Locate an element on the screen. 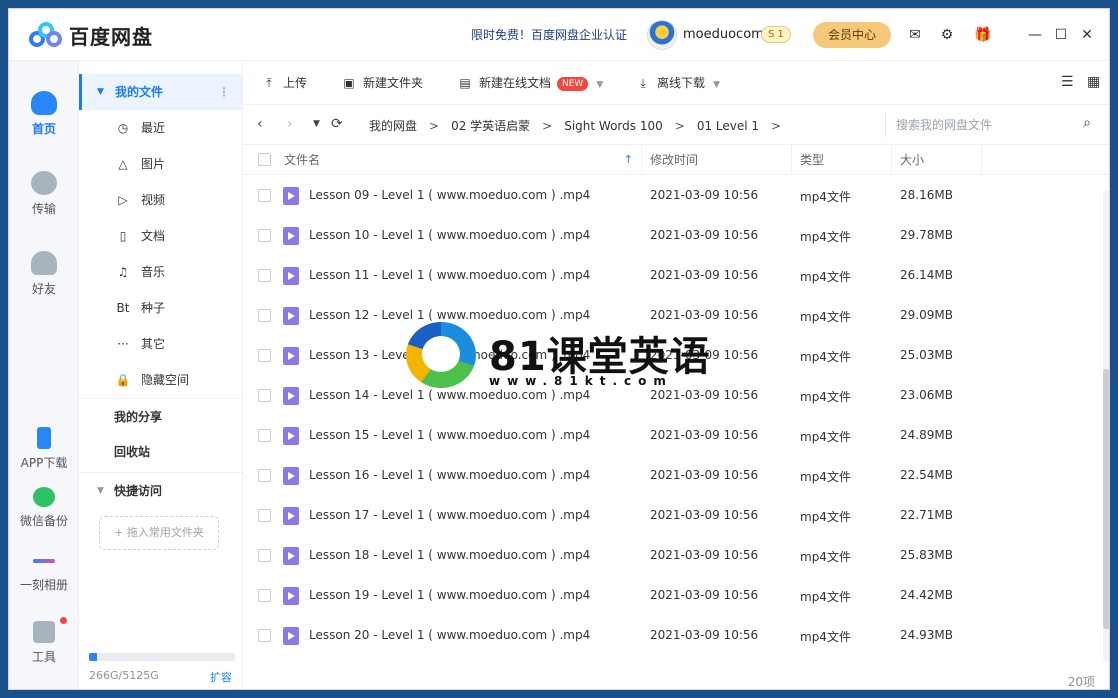  column-header-name: 文件名 ↑ is located at coordinates (459, 160).